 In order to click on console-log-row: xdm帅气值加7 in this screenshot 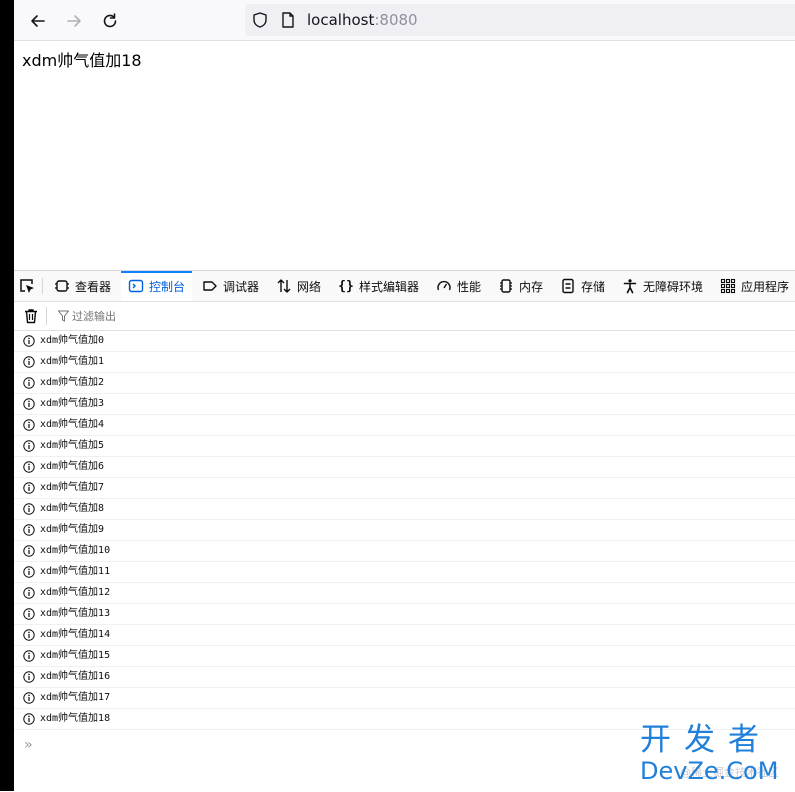, I will do `click(404, 488)`.